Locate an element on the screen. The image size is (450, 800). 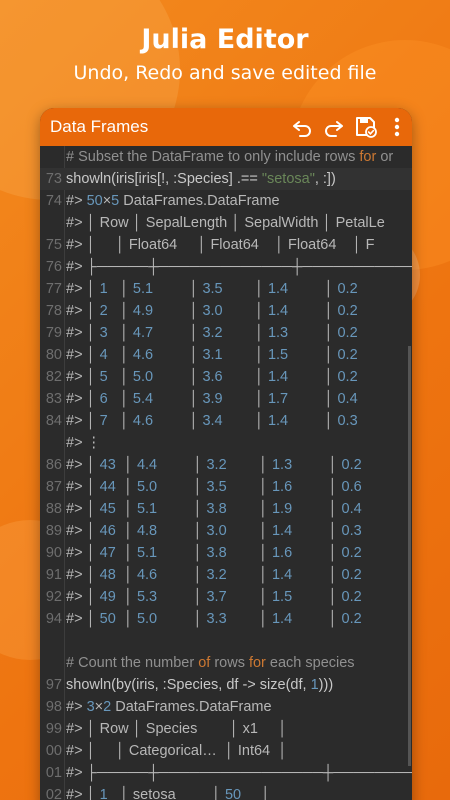
line-code: #> ├─────┼────────────────┼────────┤ is located at coordinates (239, 773).